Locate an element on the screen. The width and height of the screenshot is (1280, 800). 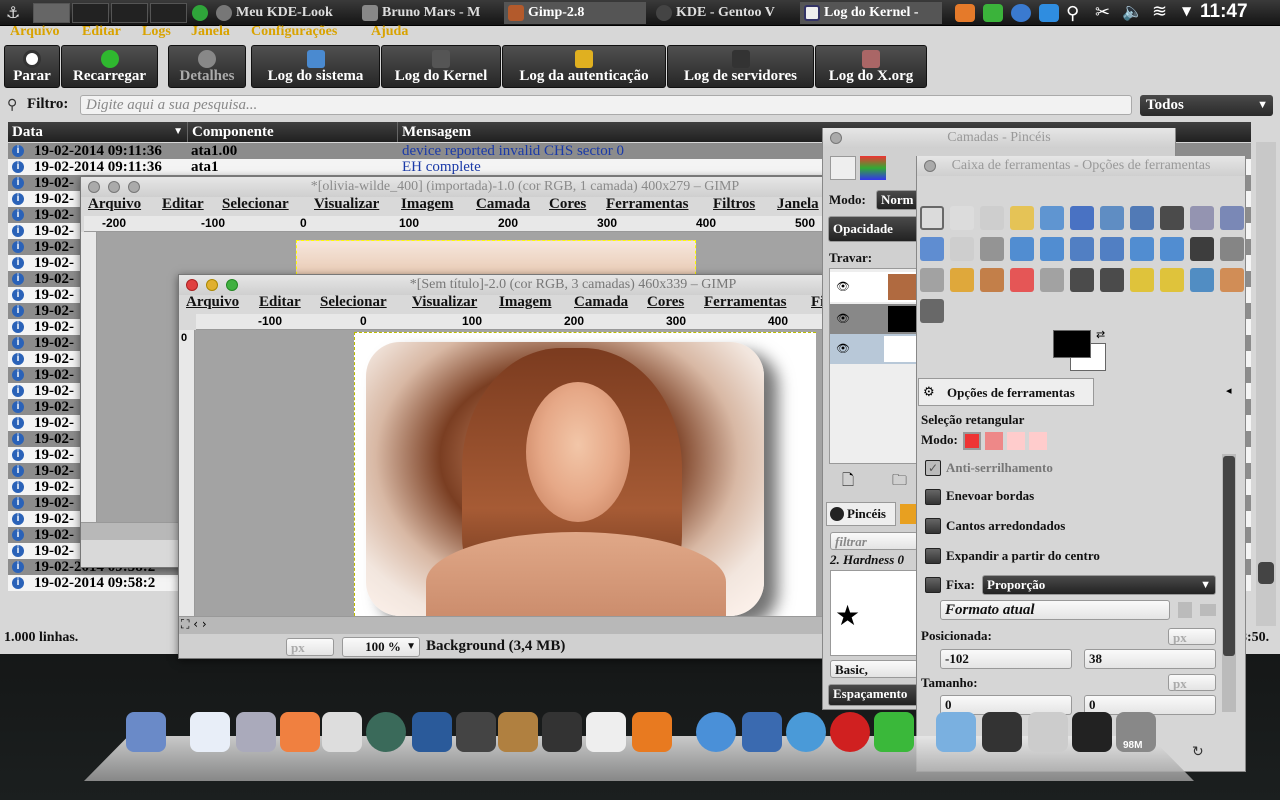
mode-subtract-button is located at coordinates (1016, 441).